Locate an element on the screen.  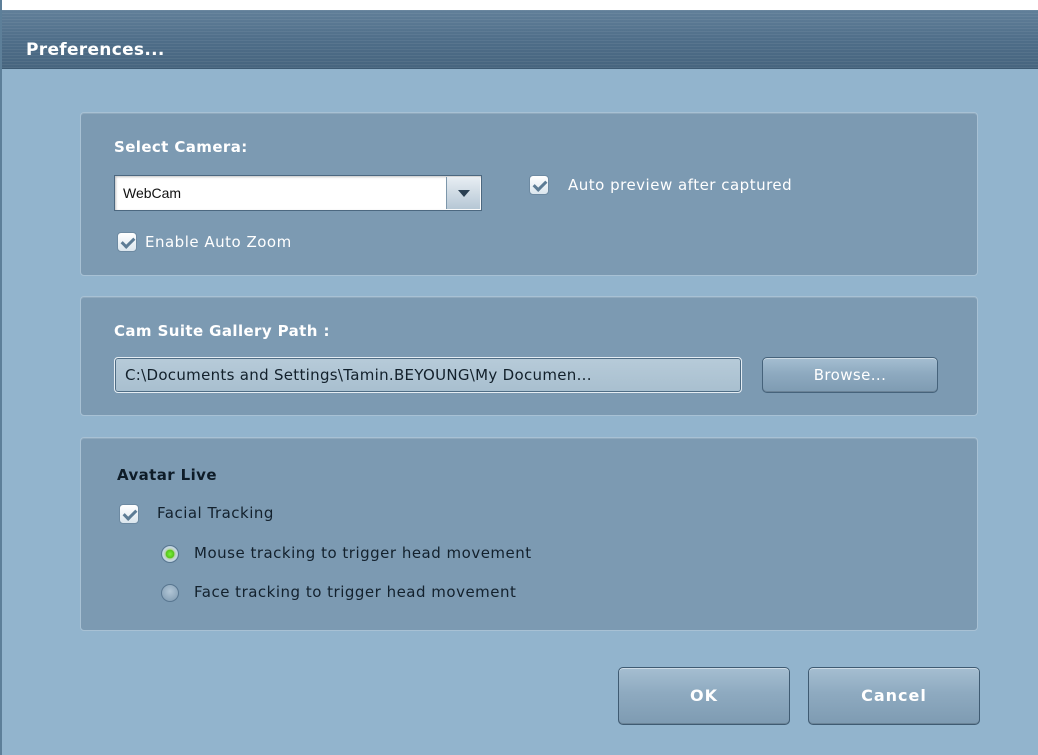
face-tracking-label: Face tracking to trigger head movement is located at coordinates (355, 592).